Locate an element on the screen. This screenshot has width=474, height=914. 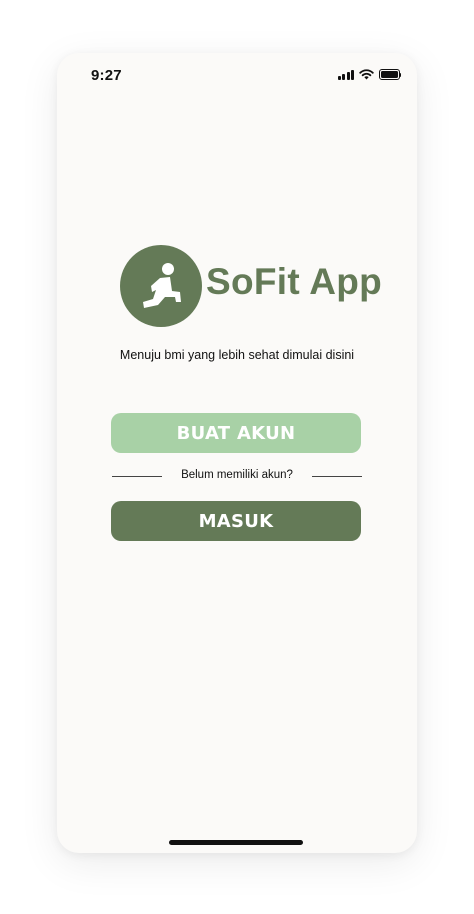
status-bar: 9:27 is located at coordinates (237, 75).